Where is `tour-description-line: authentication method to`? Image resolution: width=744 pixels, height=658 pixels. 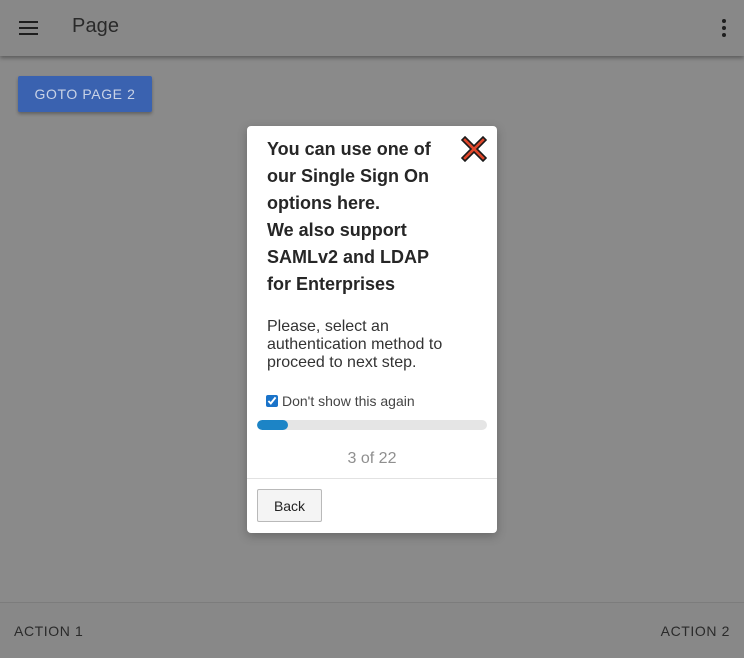
tour-description-line: authentication method to is located at coordinates (355, 344).